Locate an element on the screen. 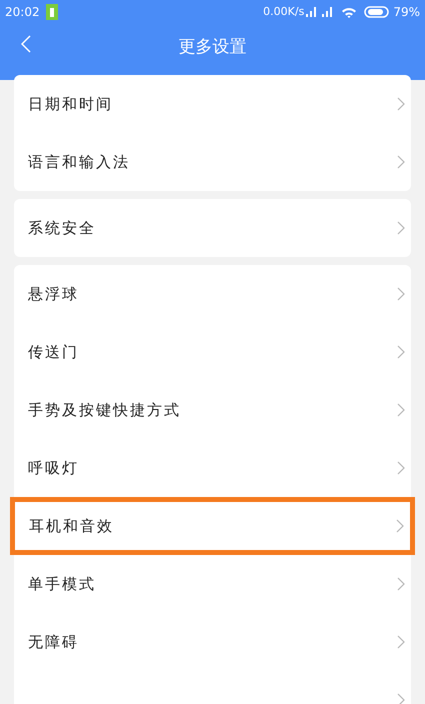  settings-row: 呼吸灯 is located at coordinates (212, 468).